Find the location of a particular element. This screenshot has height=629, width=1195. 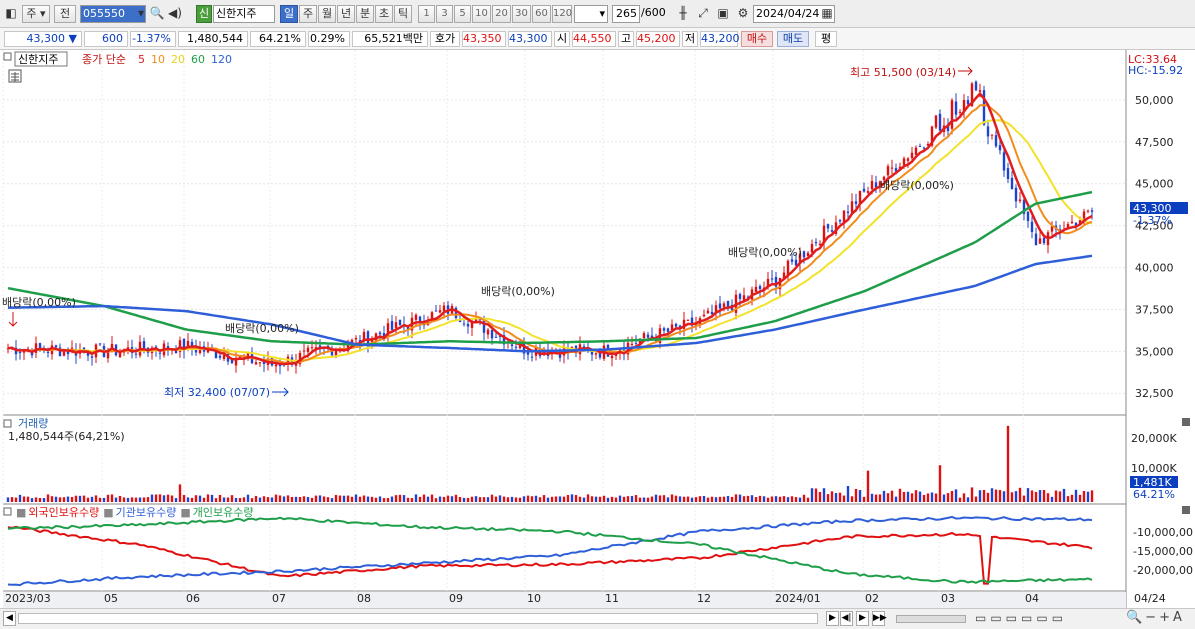

view-tools: ▭▭▭▭▭▭ is located at coordinates (1021, 618).